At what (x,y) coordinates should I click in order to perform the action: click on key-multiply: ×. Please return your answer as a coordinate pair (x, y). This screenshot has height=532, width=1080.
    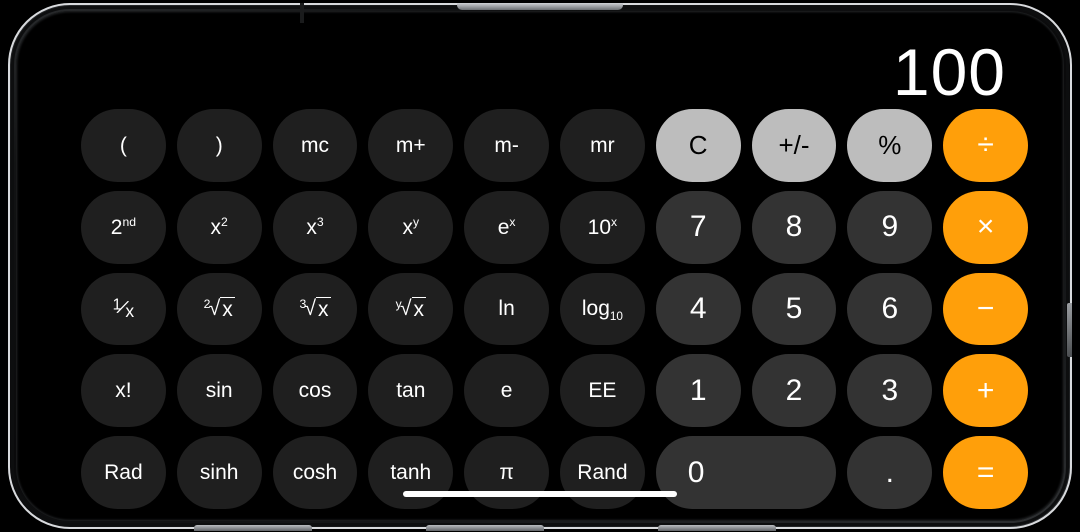
    Looking at the image, I should click on (985, 227).